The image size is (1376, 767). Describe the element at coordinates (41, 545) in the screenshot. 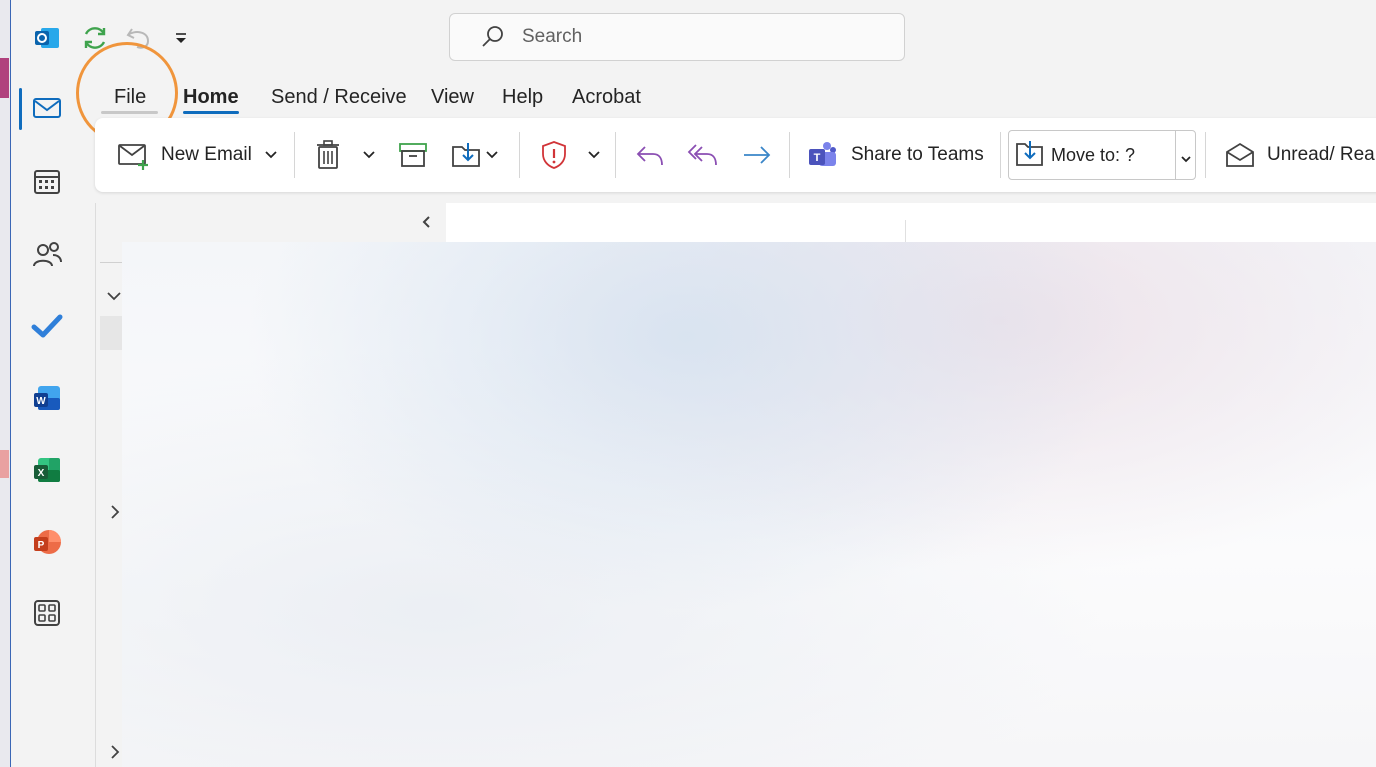

I see `svg-text: P` at that location.